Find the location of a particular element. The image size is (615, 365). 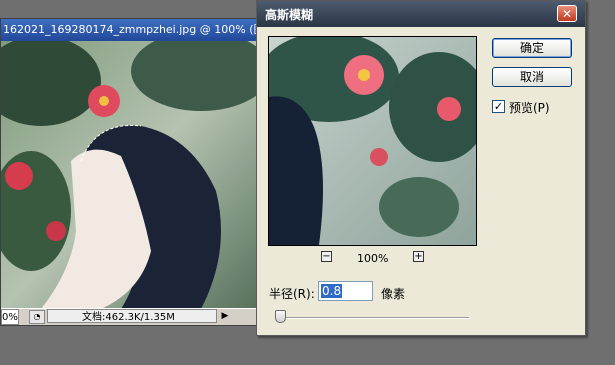

status-menu-arrow-icon: ▶ is located at coordinates (225, 316).